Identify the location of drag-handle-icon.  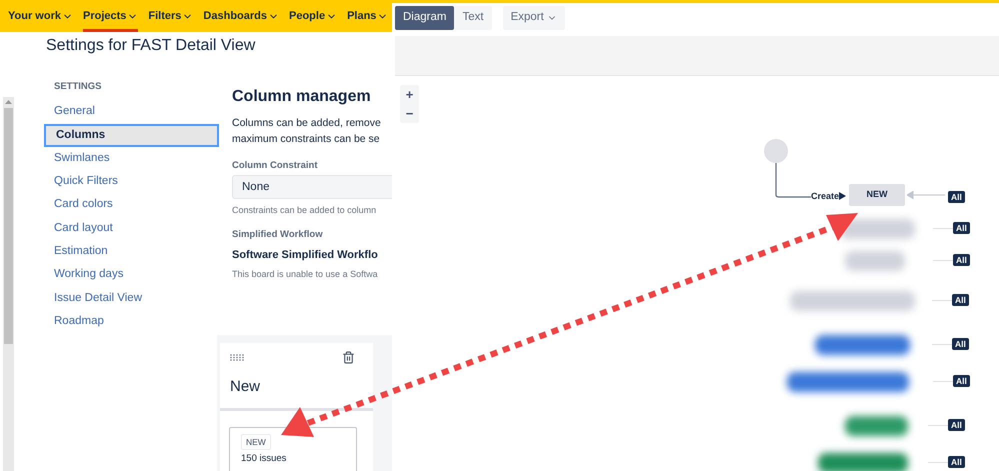
(237, 358).